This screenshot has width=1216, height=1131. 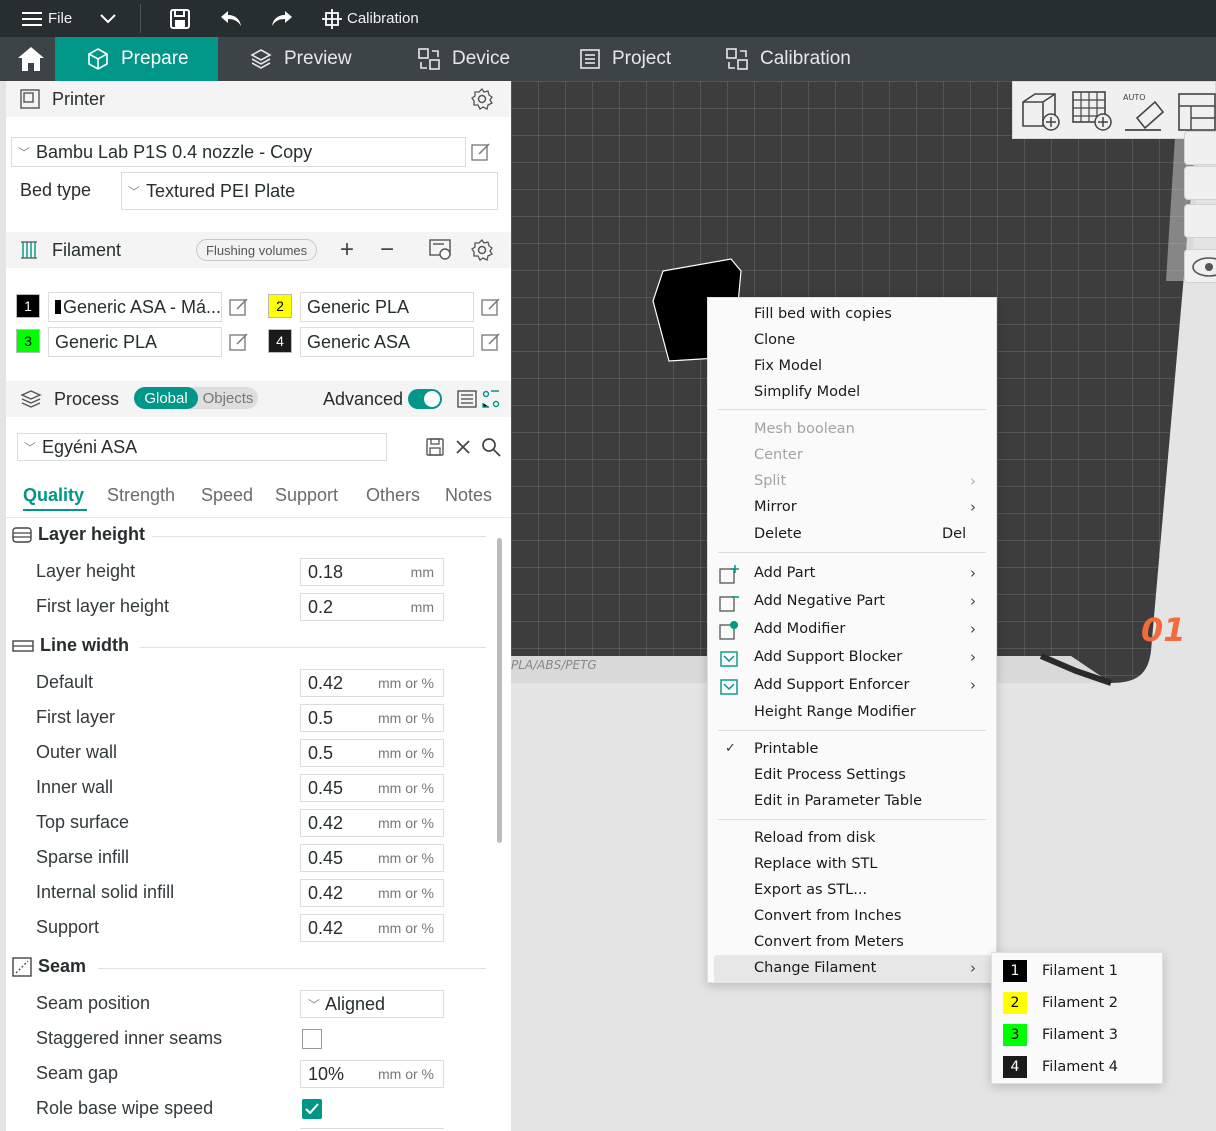 I want to click on save-preset-icon, so click(x=435, y=447).